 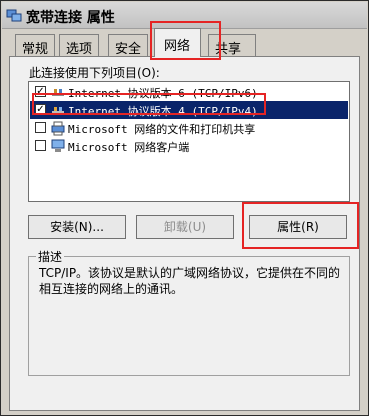 I want to click on items-label: 此连接使用下列项目(O):, so click(x=94, y=73).